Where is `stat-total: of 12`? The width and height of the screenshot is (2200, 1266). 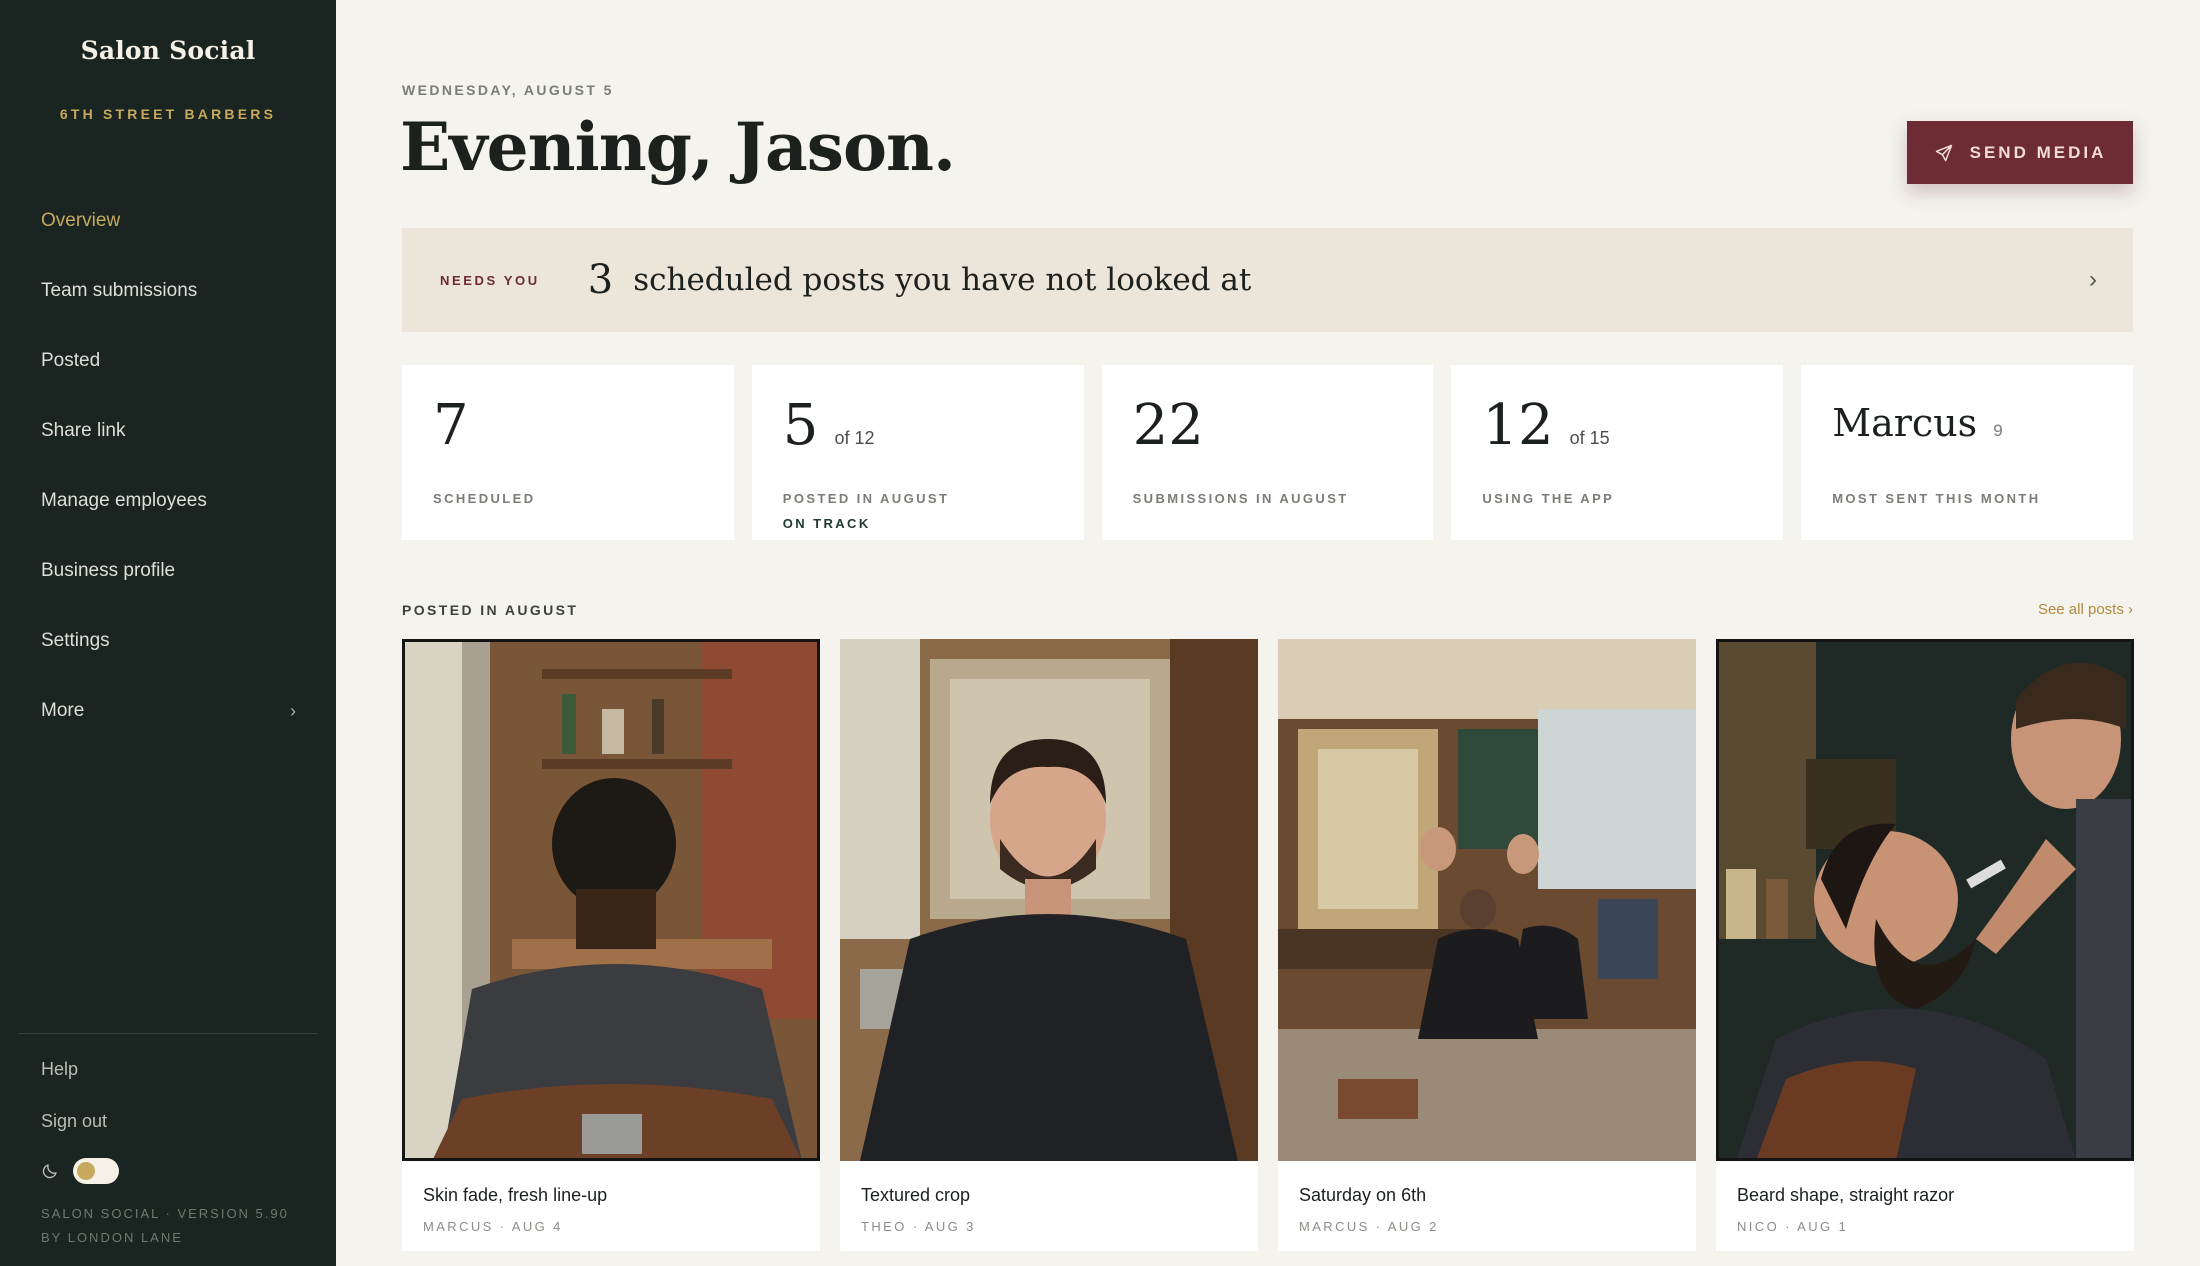 stat-total: of 12 is located at coordinates (854, 438).